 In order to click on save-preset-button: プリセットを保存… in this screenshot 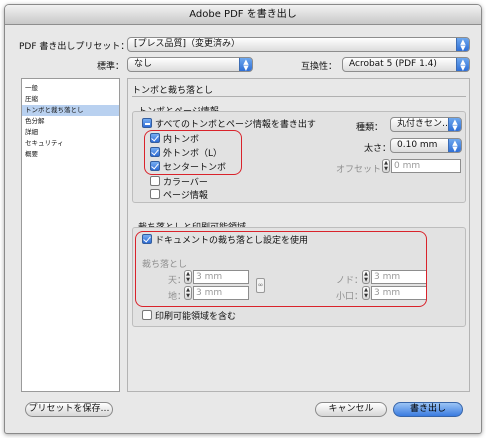, I will do `click(69, 409)`.